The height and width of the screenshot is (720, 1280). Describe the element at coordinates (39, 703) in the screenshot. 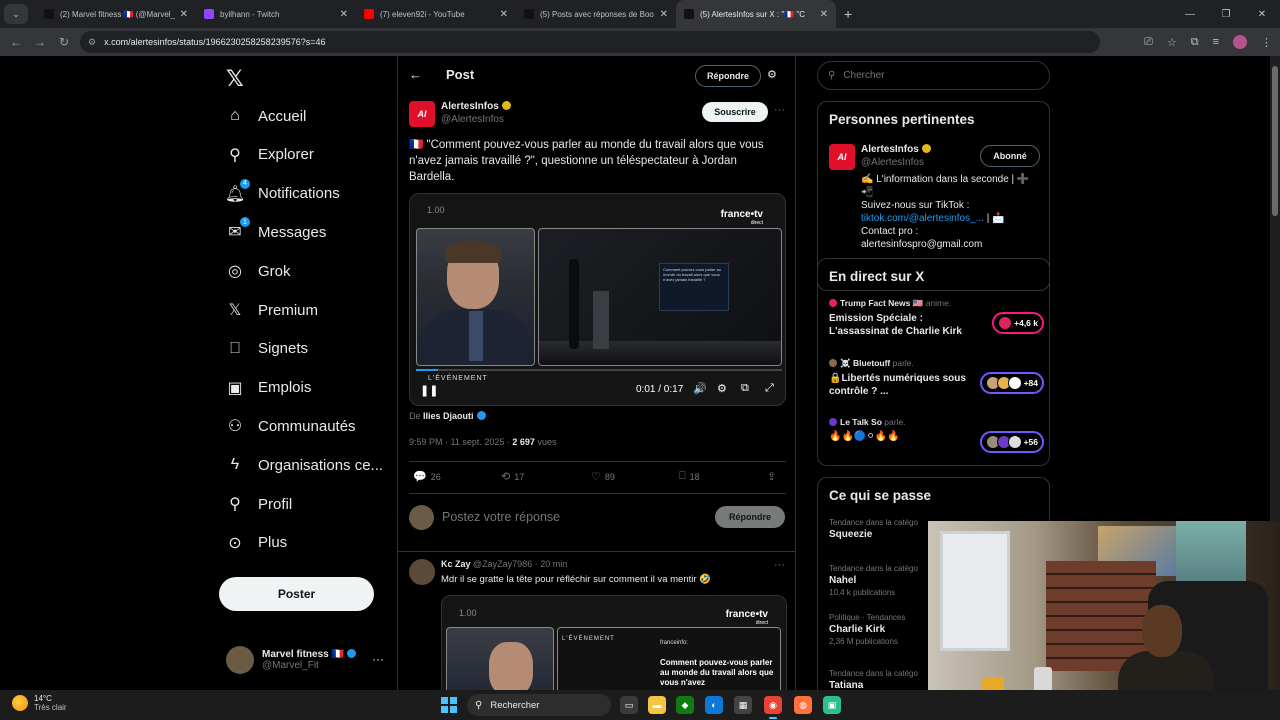

I see `weather-widget: 14°C Très clair` at that location.